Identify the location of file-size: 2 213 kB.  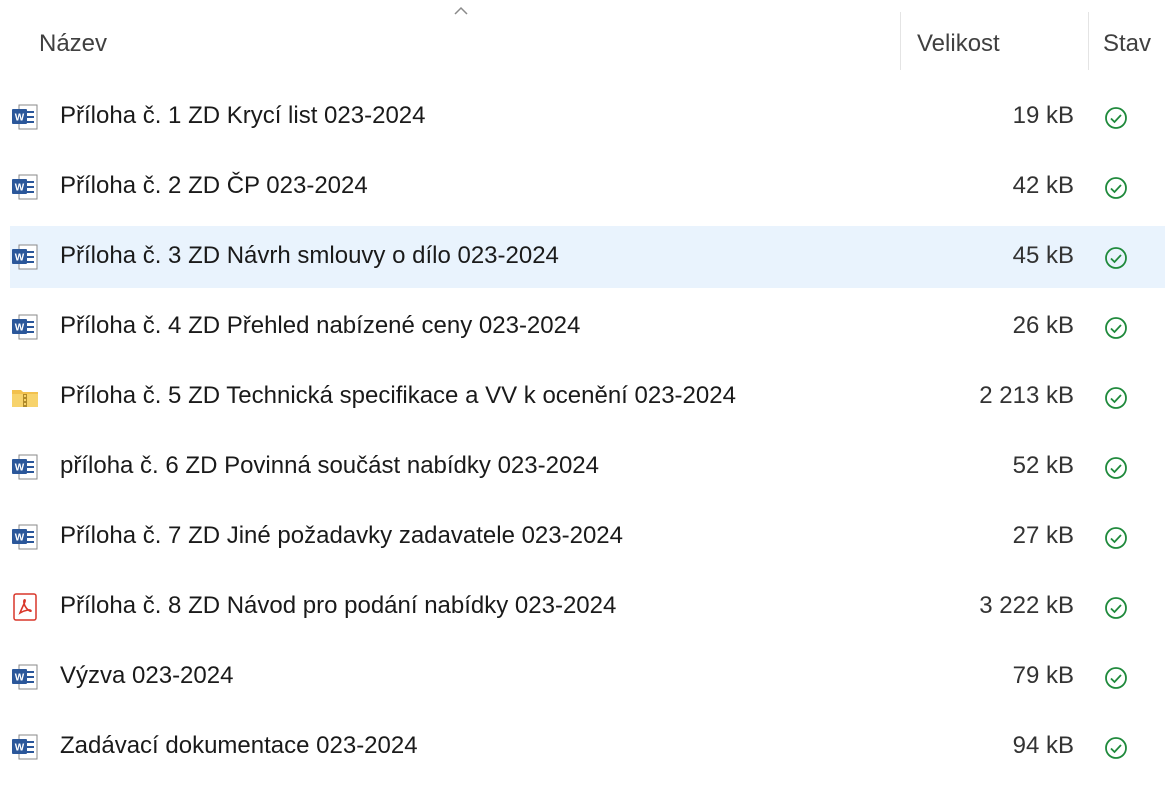
(1026, 395).